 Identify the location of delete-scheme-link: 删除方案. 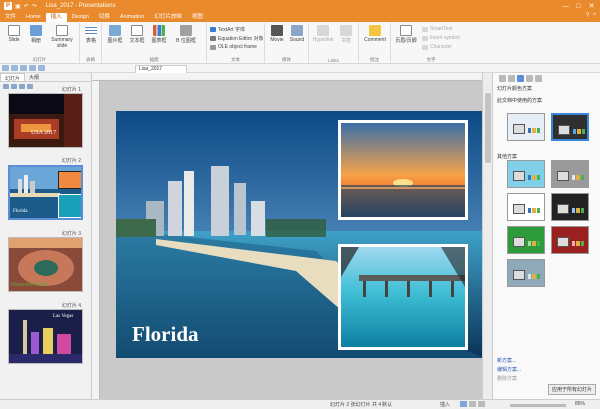
(509, 379).